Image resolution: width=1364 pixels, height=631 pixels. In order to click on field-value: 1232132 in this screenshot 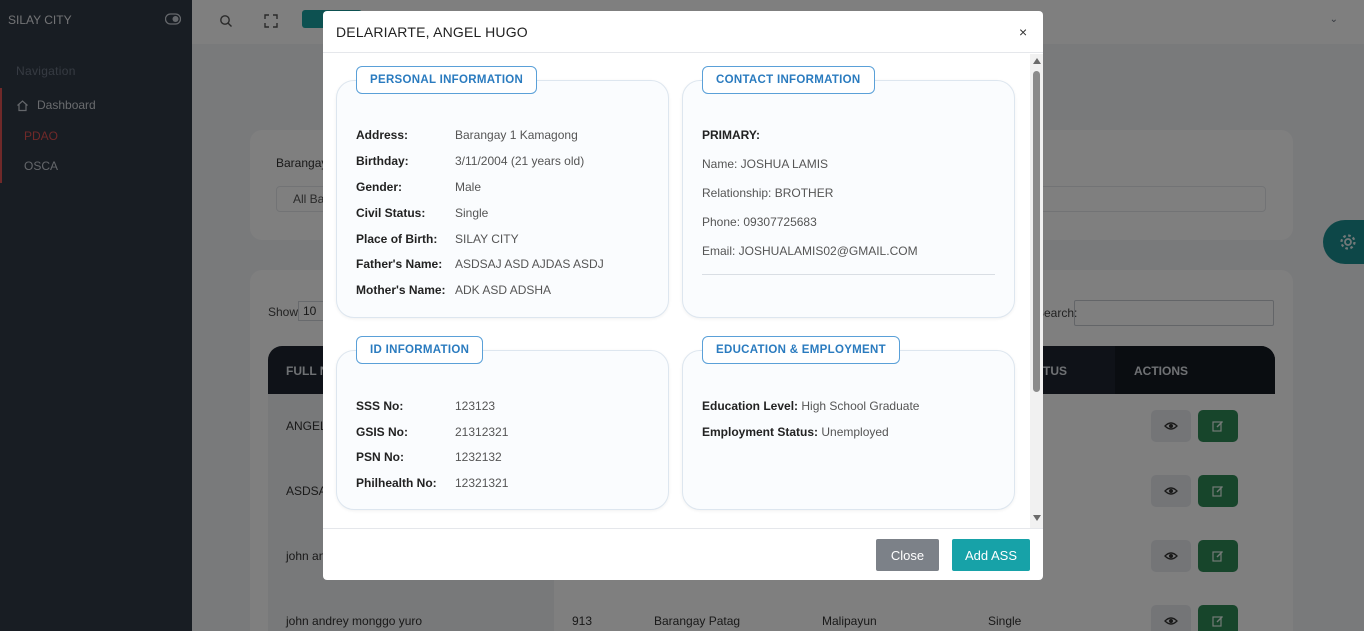, I will do `click(478, 457)`.